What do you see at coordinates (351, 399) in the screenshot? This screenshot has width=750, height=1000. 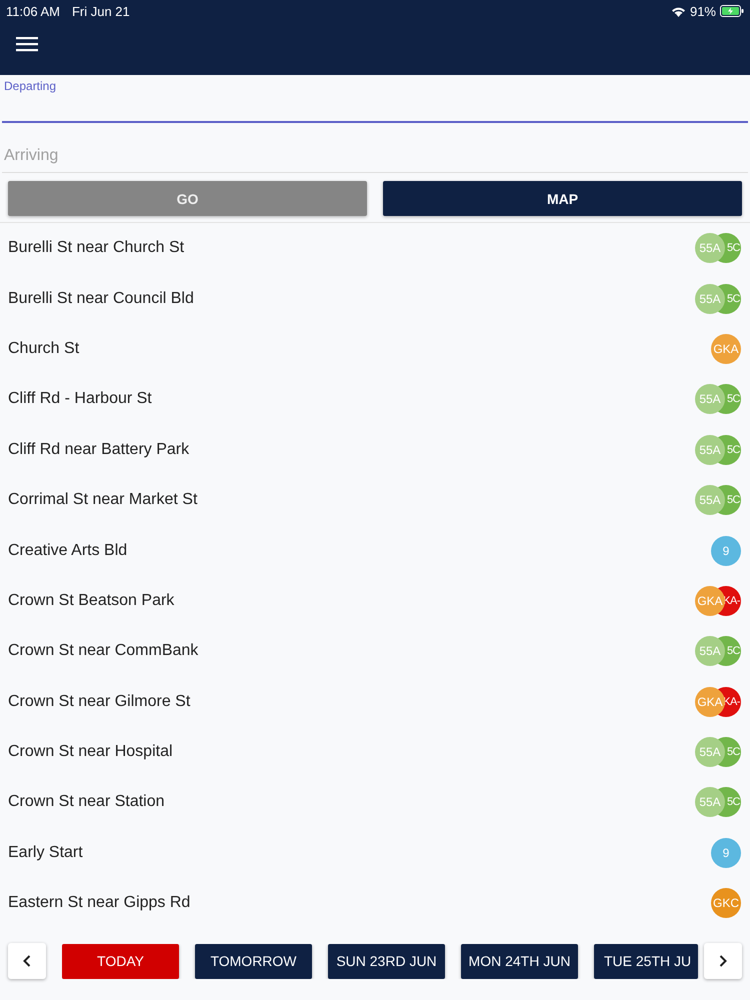 I see `stop-name: Cliff Rd - Harbour St` at bounding box center [351, 399].